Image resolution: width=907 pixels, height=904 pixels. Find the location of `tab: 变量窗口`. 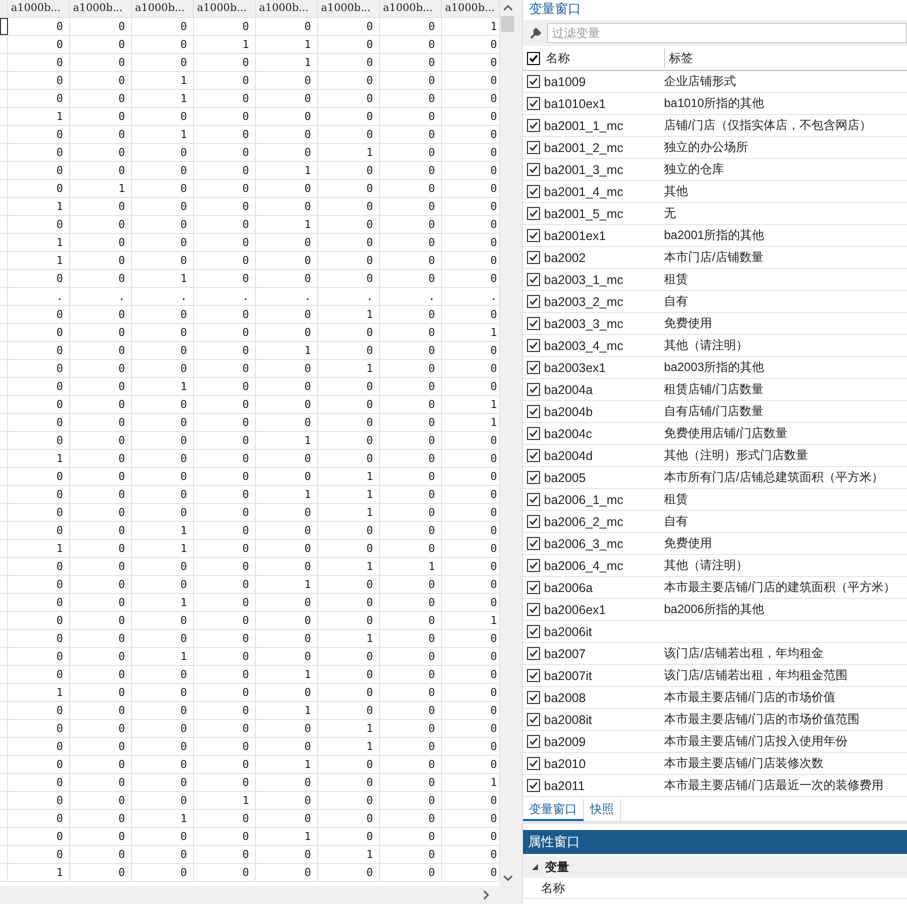

tab: 变量窗口 is located at coordinates (553, 810).